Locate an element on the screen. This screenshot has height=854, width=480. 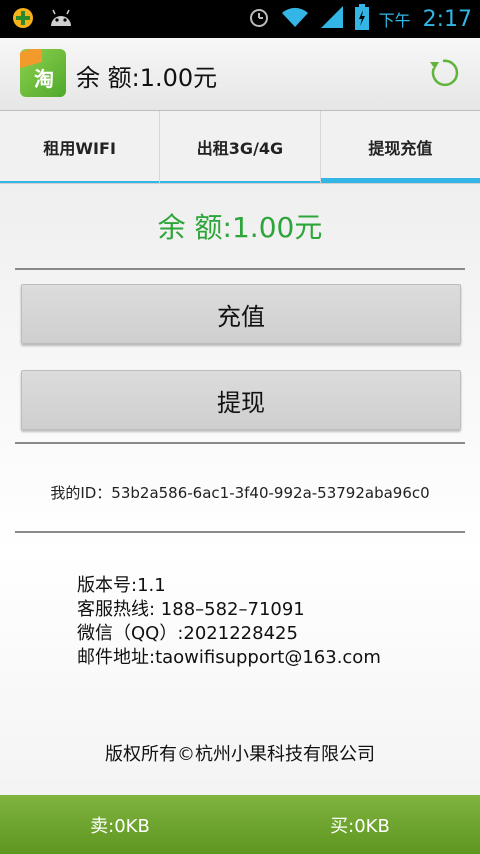
refresh-icon is located at coordinates (443, 75).